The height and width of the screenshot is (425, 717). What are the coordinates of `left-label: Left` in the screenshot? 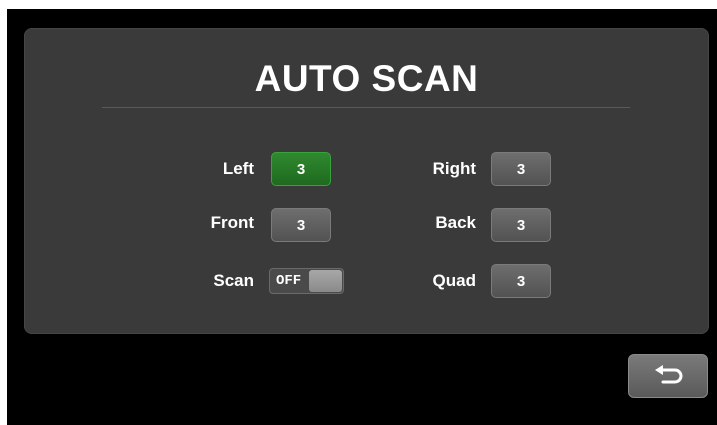 It's located at (238, 168).